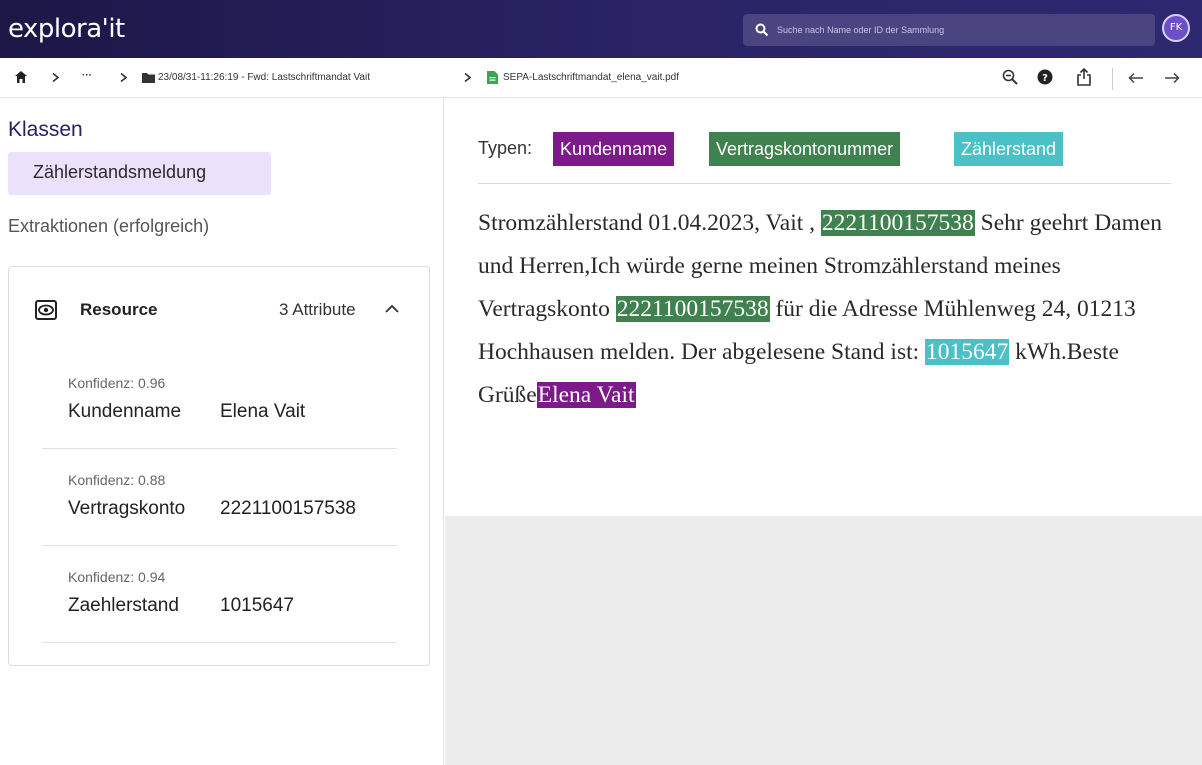  What do you see at coordinates (148, 78) in the screenshot?
I see `folder-icon` at bounding box center [148, 78].